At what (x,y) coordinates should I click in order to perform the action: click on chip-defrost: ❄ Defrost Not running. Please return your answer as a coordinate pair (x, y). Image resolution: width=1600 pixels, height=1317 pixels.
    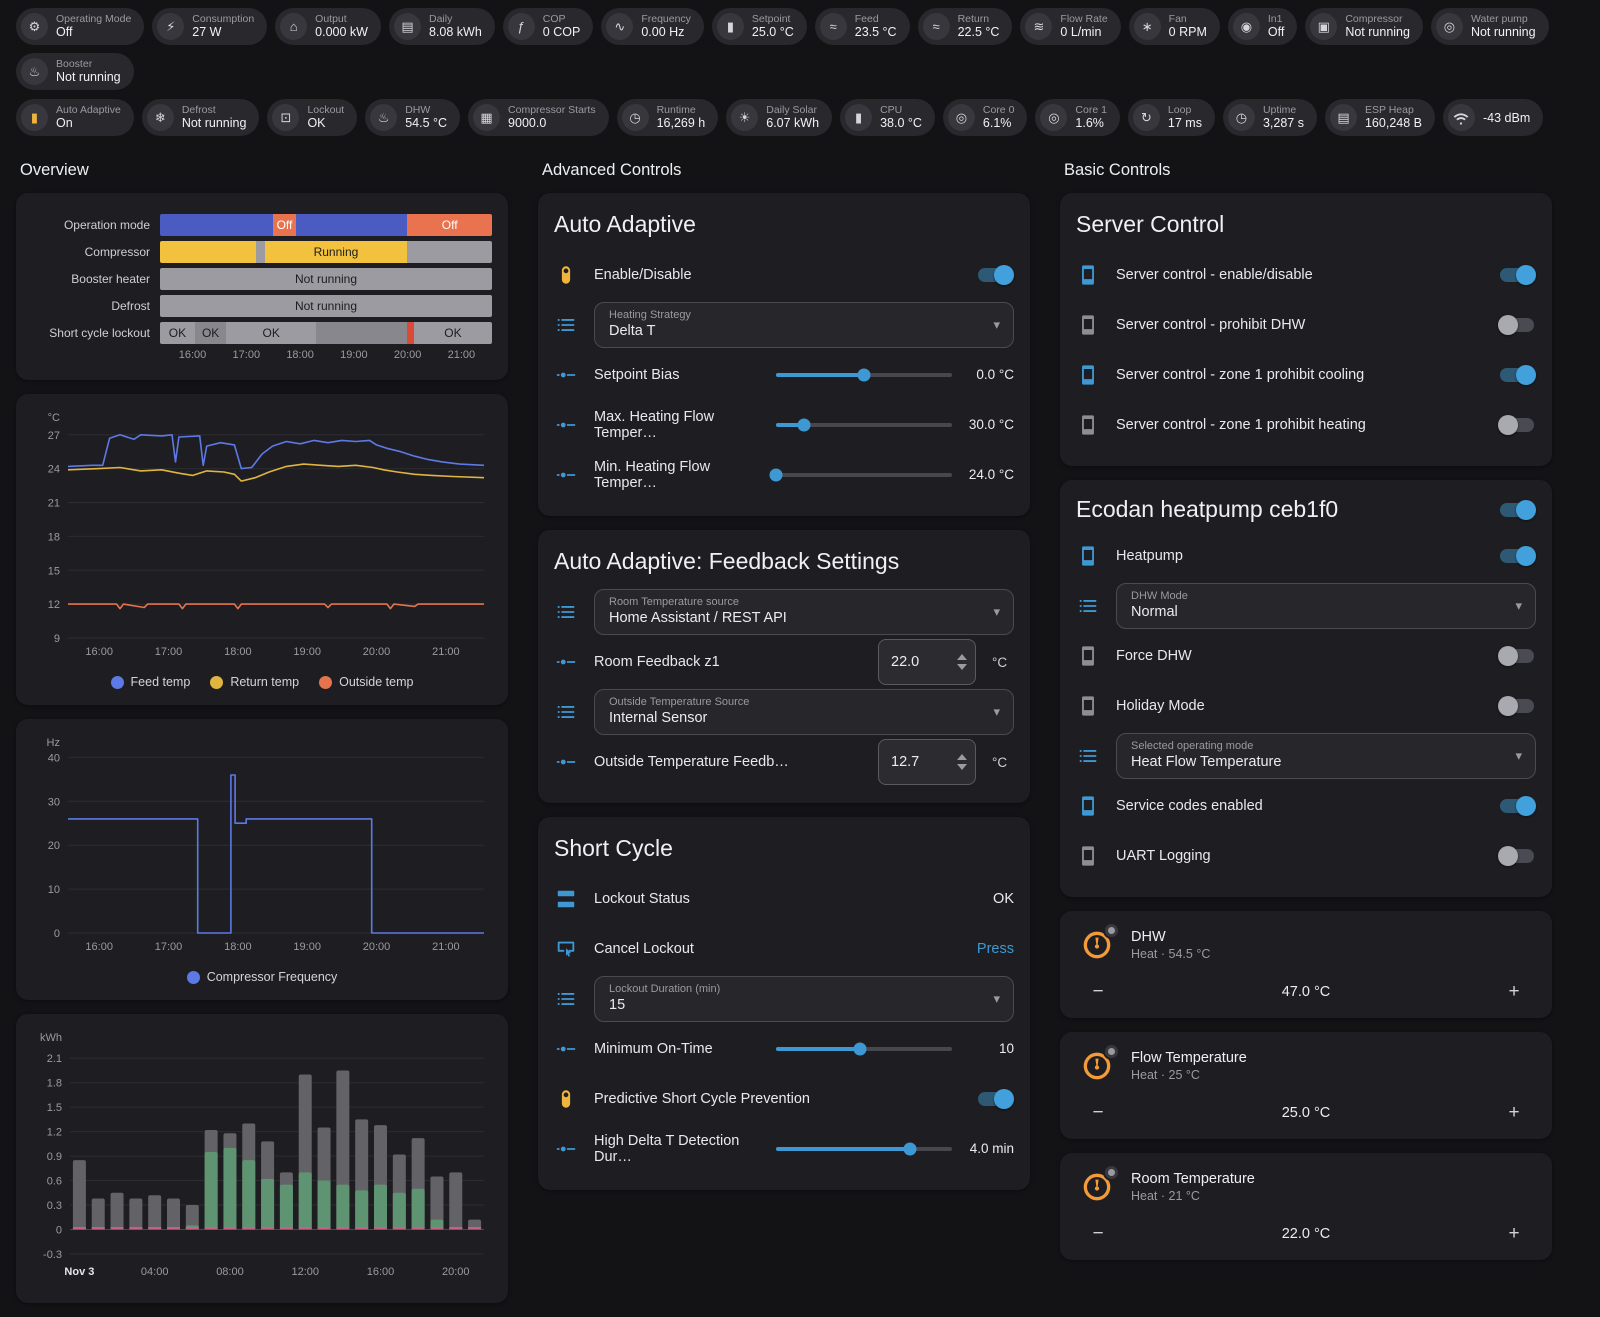
    Looking at the image, I should click on (200, 117).